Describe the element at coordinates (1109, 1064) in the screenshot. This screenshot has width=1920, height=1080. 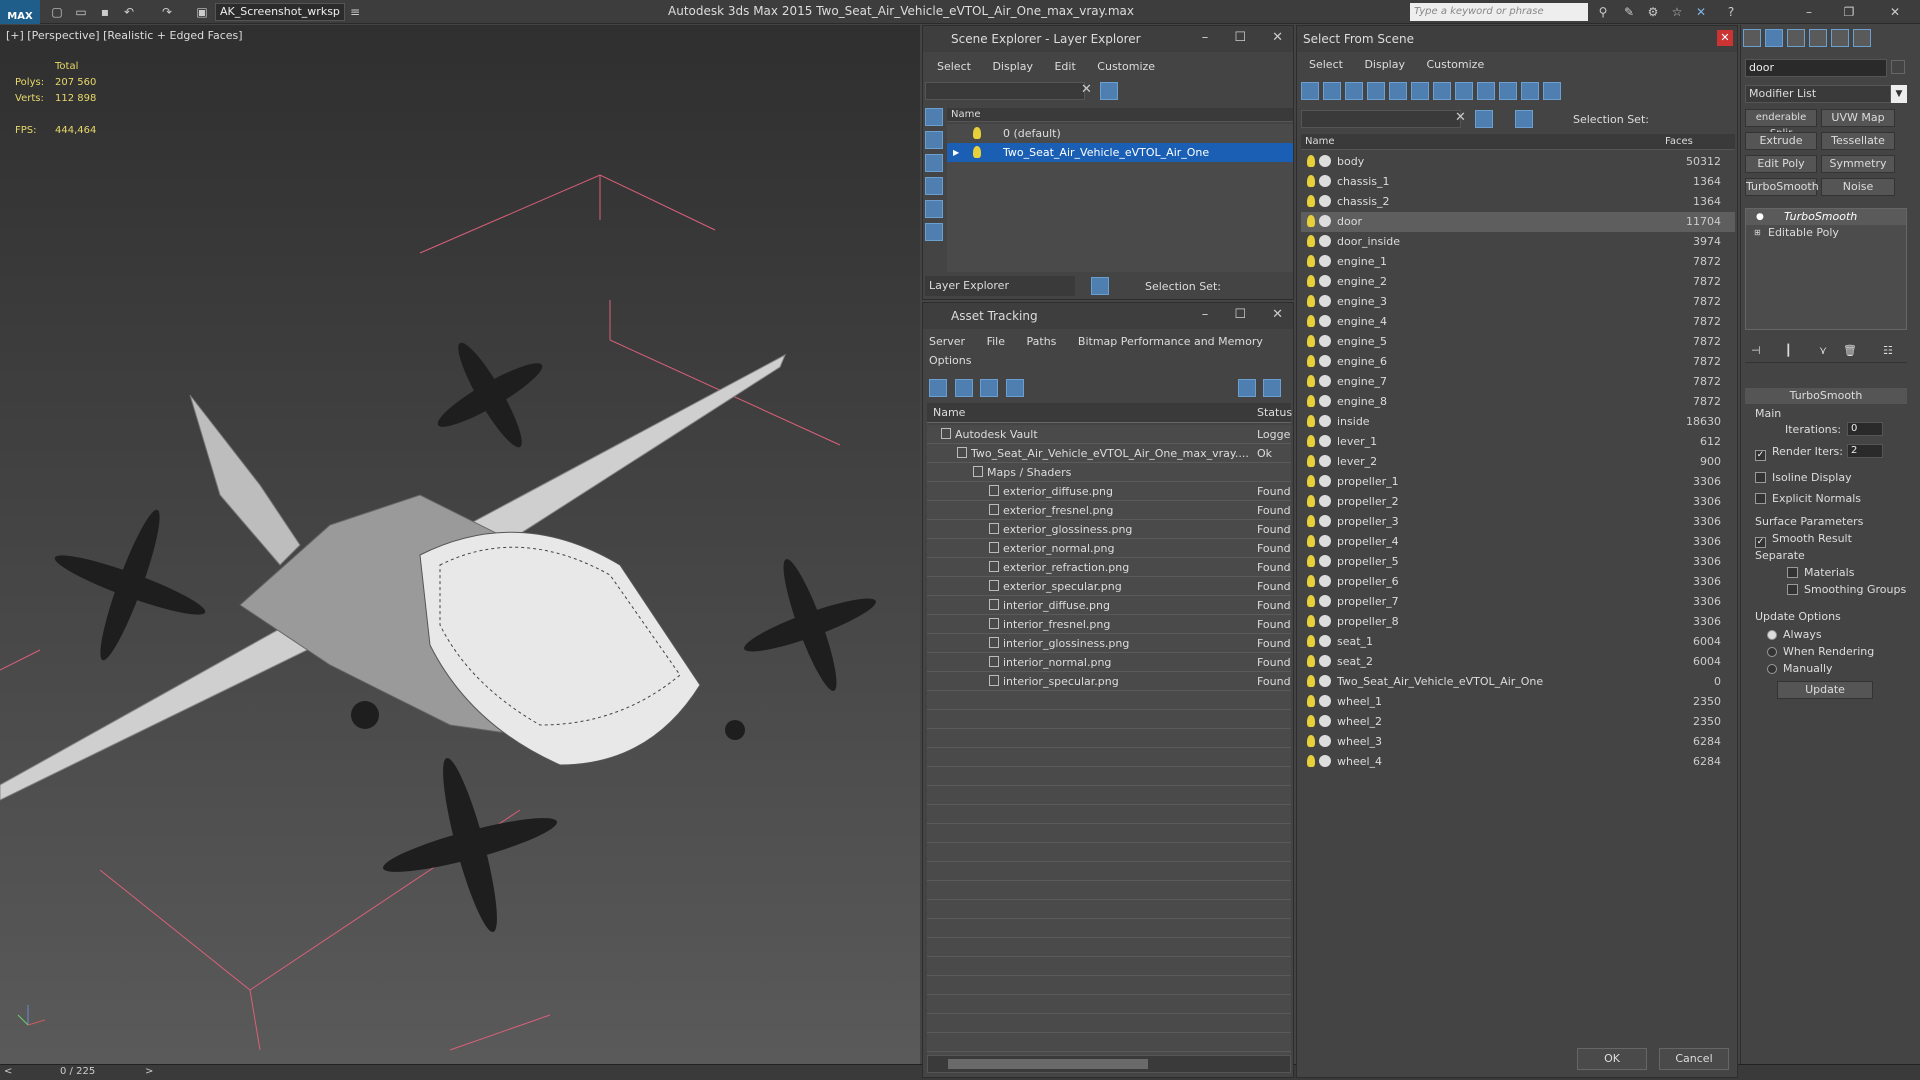
I see `horizontal-scrollbar` at that location.